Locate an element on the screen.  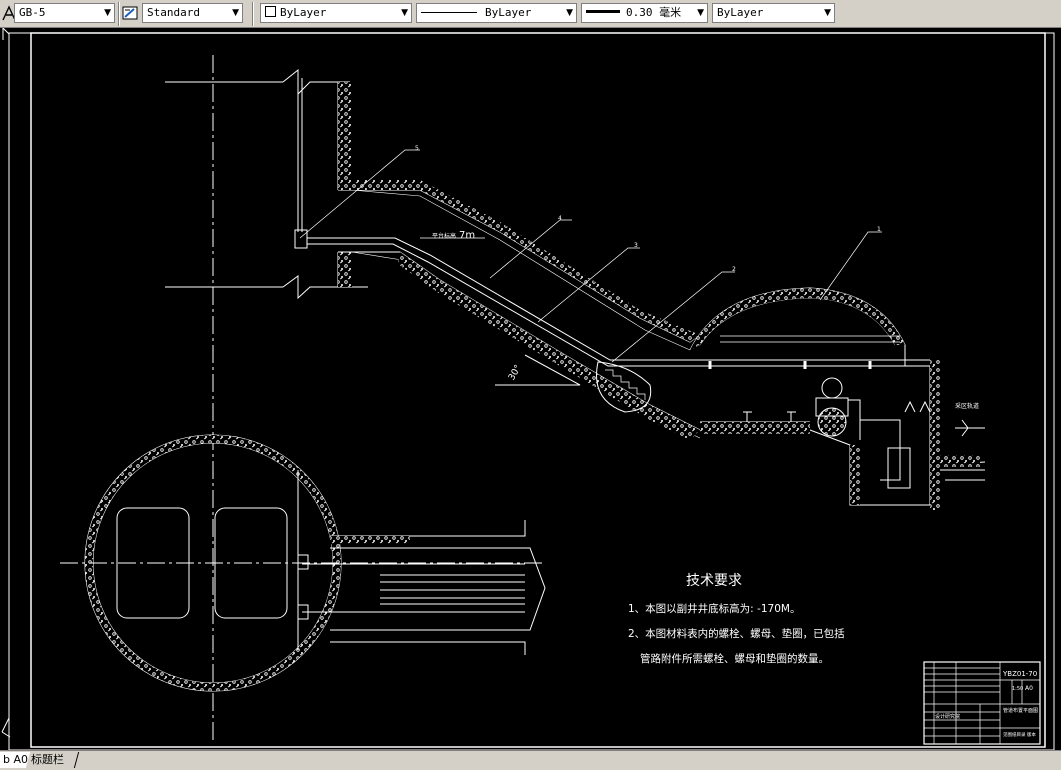
lineweight-select: 0.30 毫米 ▼ is located at coordinates (644, 13).